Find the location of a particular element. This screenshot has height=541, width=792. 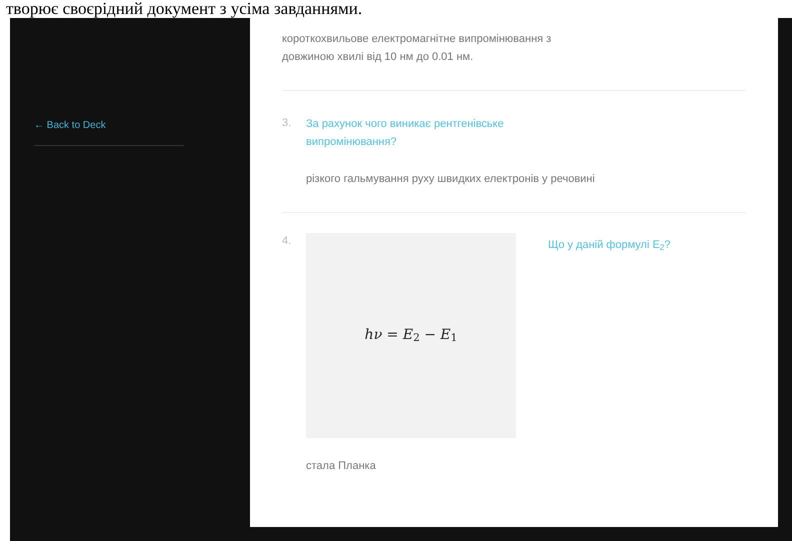

question-text: За рахунок чого виникає рентгенівське випромінювання? is located at coordinates (405, 133).